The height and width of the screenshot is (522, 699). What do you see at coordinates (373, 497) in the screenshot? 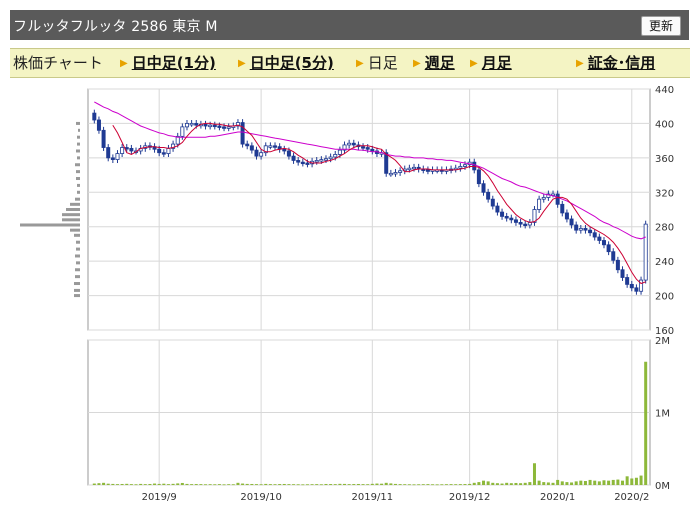
I see `x-tick-label: 2019/11` at bounding box center [373, 497].